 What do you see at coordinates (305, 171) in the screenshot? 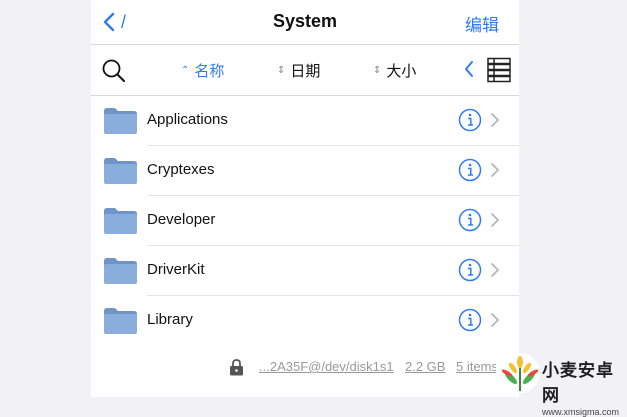
I see `list-item: Cryptexes` at bounding box center [305, 171].